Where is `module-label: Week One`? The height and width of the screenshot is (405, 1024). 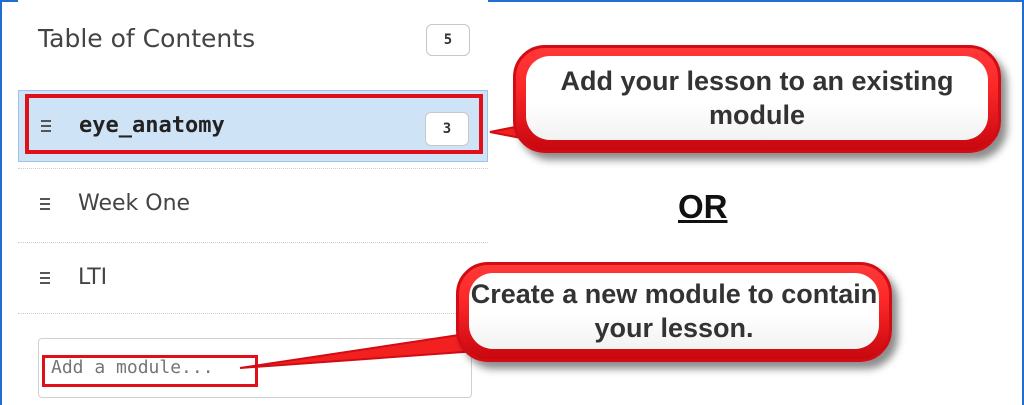 module-label: Week One is located at coordinates (134, 203).